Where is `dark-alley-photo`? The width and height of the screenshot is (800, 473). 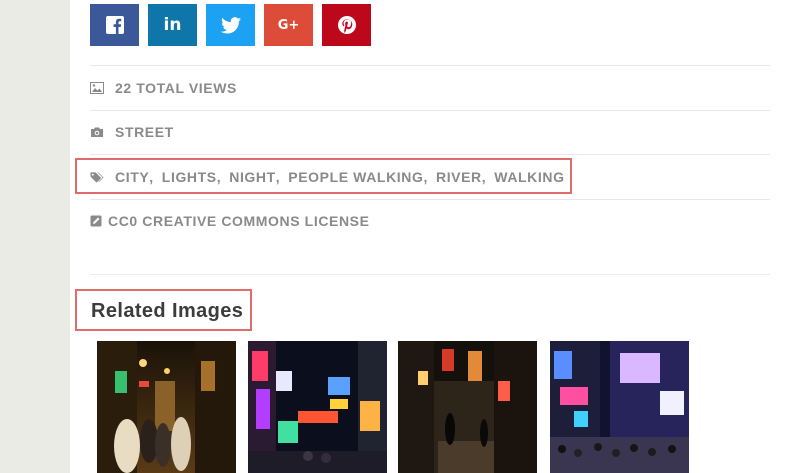 dark-alley-photo is located at coordinates (467, 407).